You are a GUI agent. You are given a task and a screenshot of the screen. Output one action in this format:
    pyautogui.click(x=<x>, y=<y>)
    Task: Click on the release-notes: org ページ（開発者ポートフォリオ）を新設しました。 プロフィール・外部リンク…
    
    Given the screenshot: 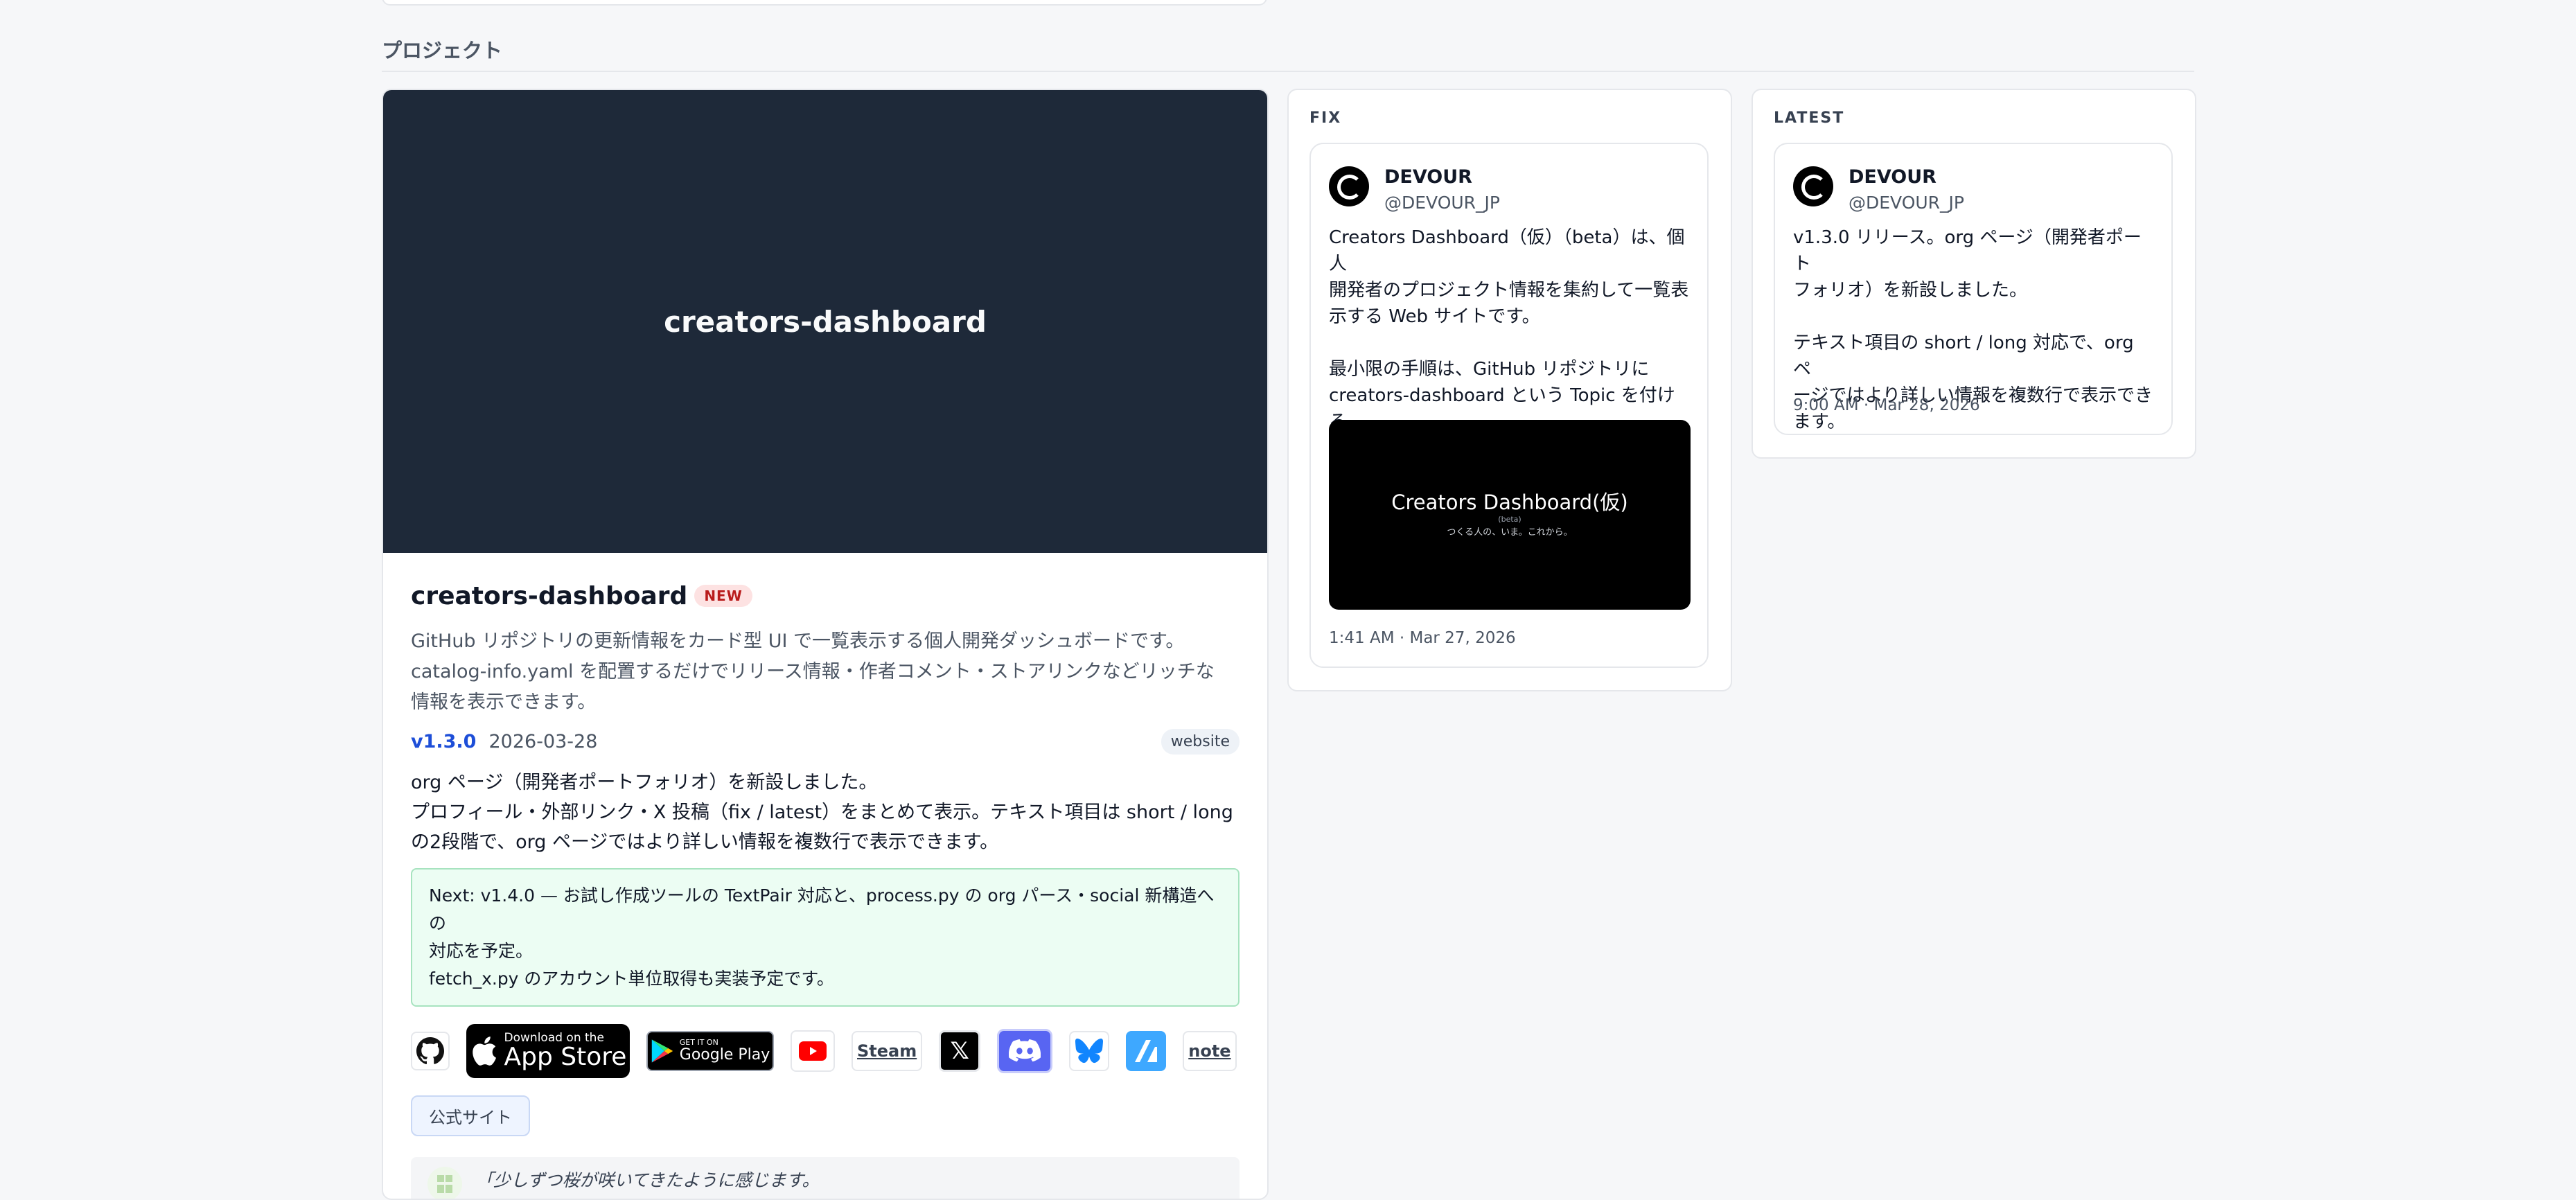 What is the action you would take?
    pyautogui.click(x=822, y=812)
    